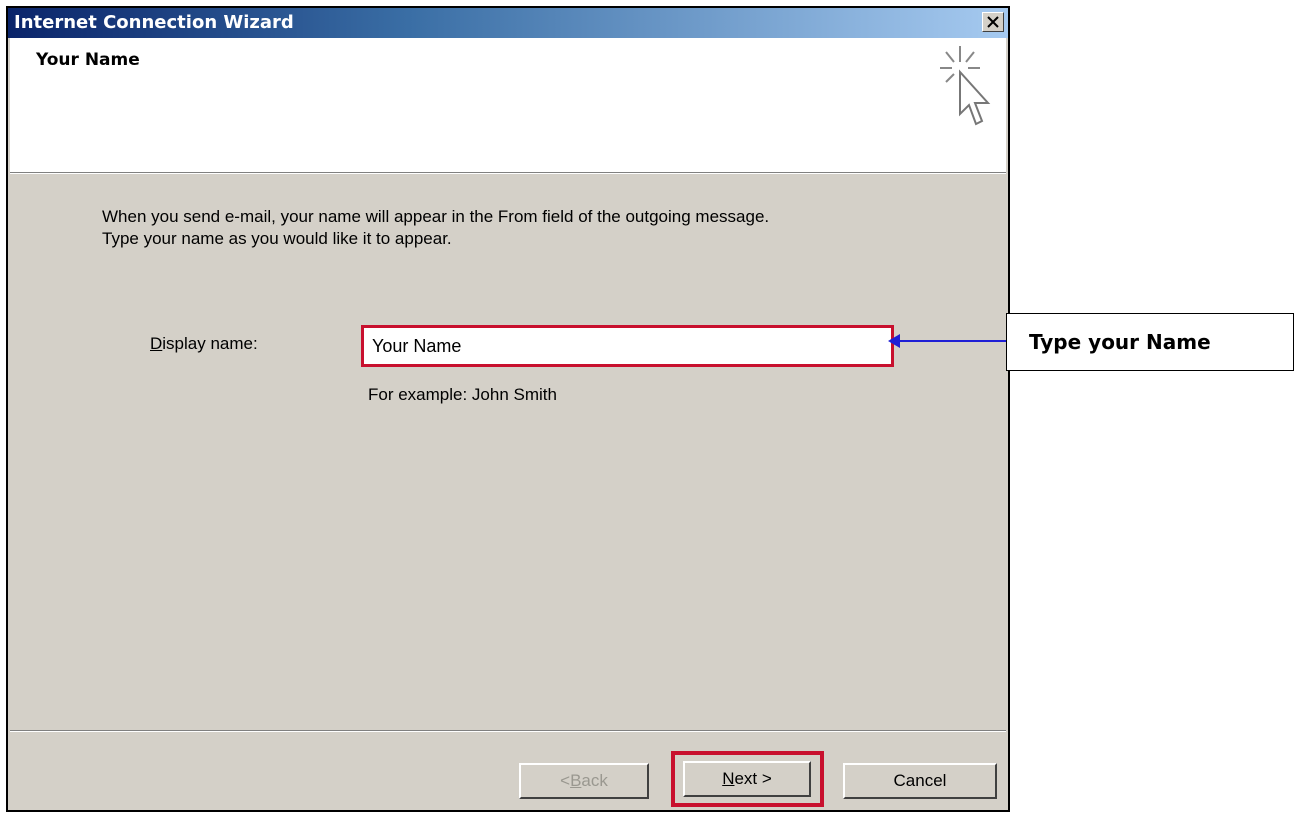 The width and height of the screenshot is (1300, 814). What do you see at coordinates (920, 781) in the screenshot?
I see `cancel-button: Cancel` at bounding box center [920, 781].